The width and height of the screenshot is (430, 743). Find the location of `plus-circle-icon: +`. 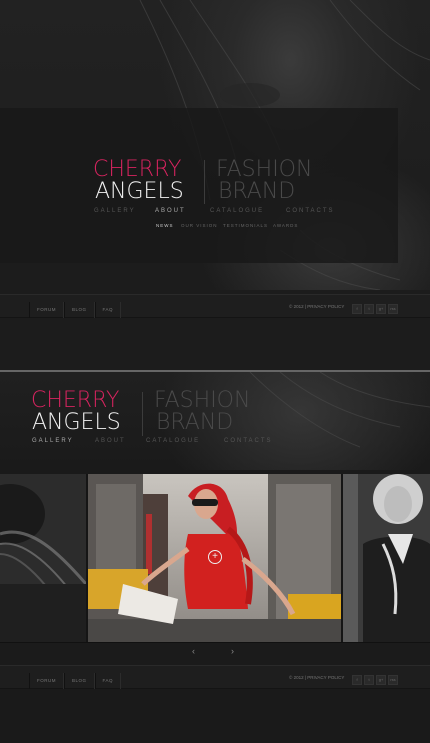

plus-circle-icon: + is located at coordinates (215, 557).